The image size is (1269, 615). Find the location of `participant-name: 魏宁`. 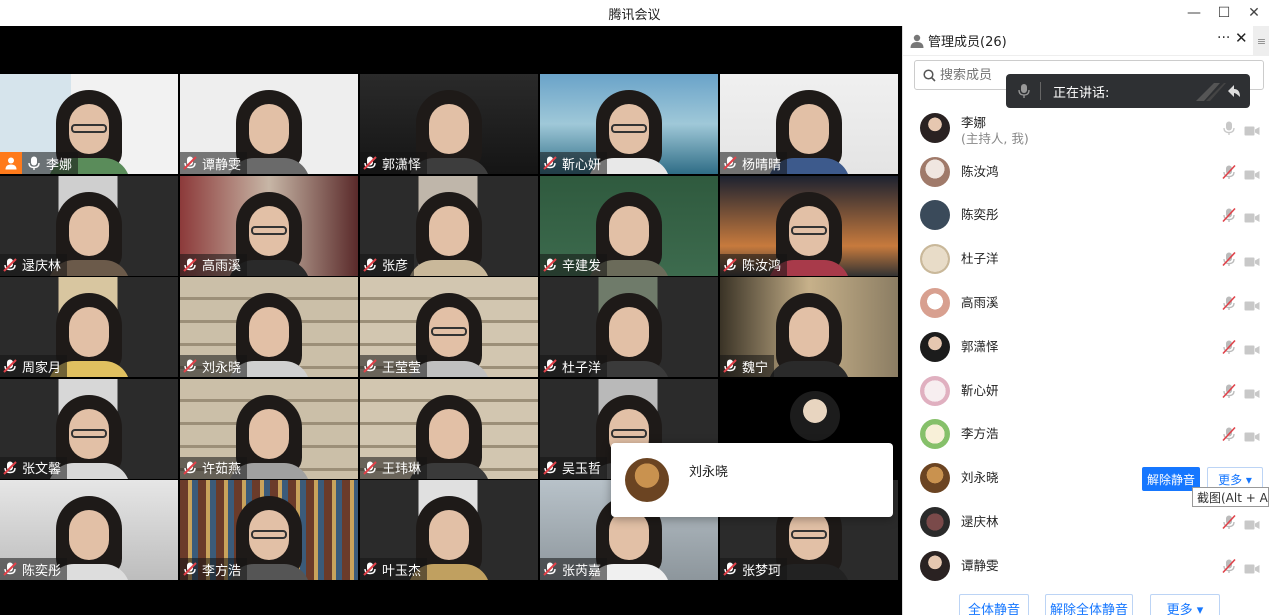

participant-name: 魏宁 is located at coordinates (755, 368).